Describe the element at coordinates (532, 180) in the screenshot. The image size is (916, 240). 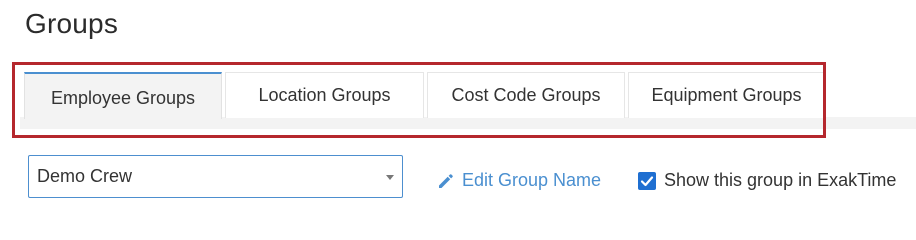
I see `edit-group-name-label: Edit Group Name` at that location.